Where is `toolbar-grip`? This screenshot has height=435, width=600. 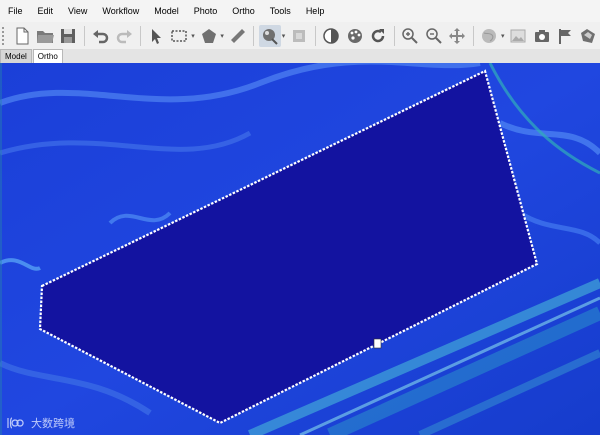 toolbar-grip is located at coordinates (4, 35).